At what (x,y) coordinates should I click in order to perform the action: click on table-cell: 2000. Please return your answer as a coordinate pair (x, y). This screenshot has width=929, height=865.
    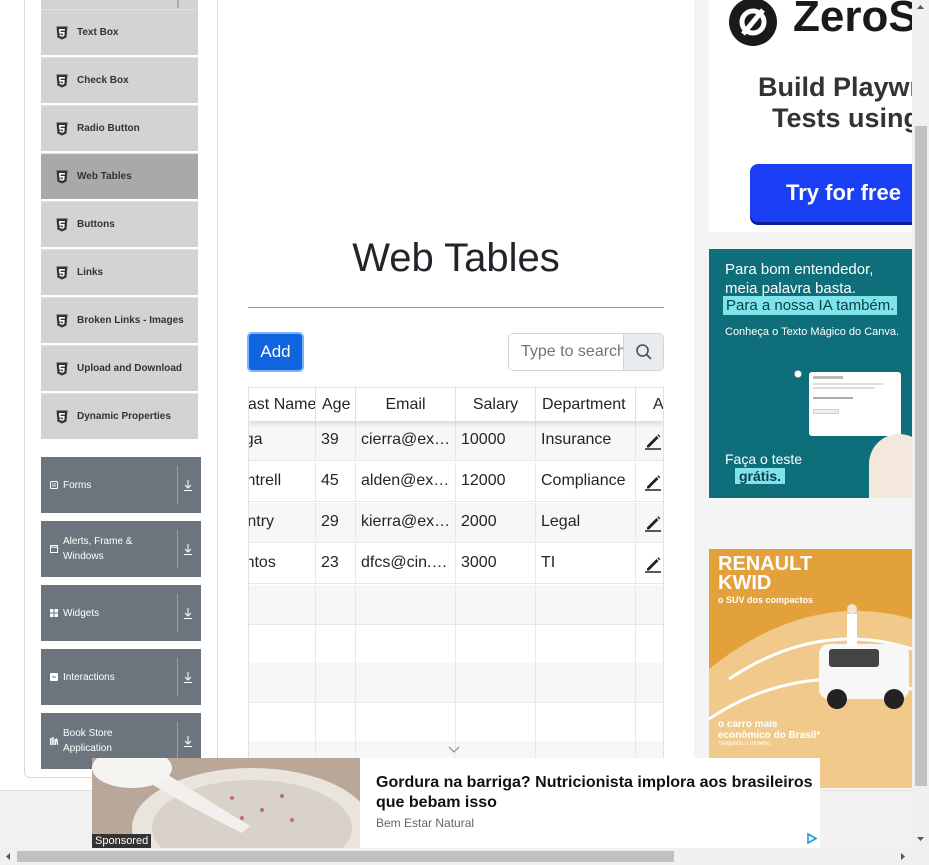
    Looking at the image, I should click on (496, 523).